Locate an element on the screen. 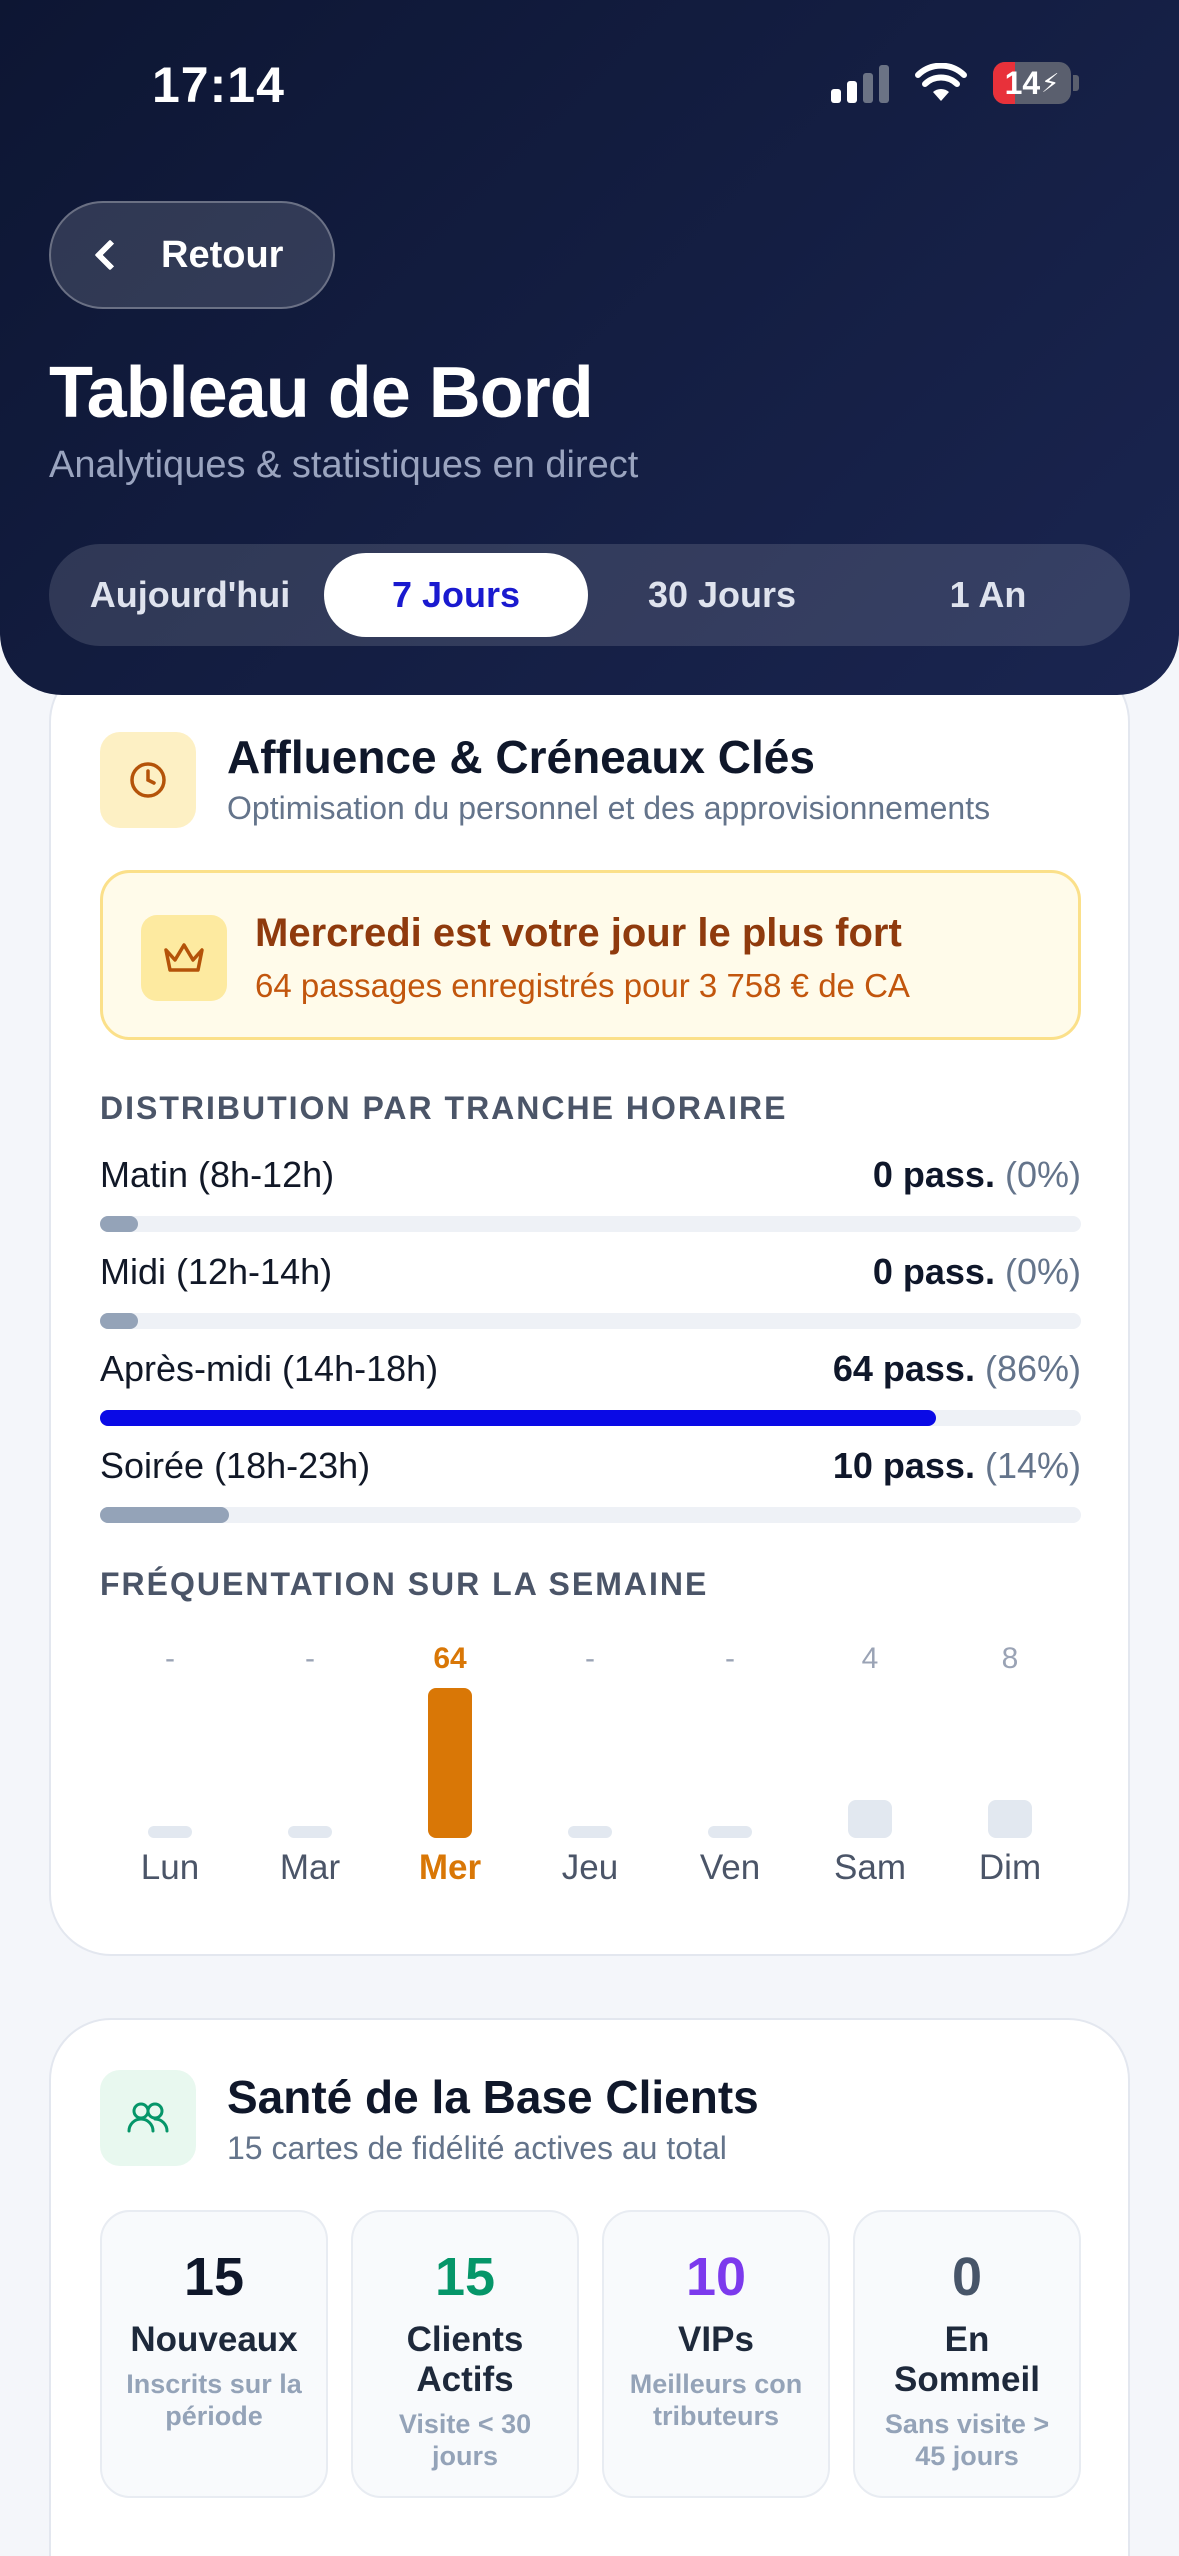  day-label: Dim is located at coordinates (1010, 1867).